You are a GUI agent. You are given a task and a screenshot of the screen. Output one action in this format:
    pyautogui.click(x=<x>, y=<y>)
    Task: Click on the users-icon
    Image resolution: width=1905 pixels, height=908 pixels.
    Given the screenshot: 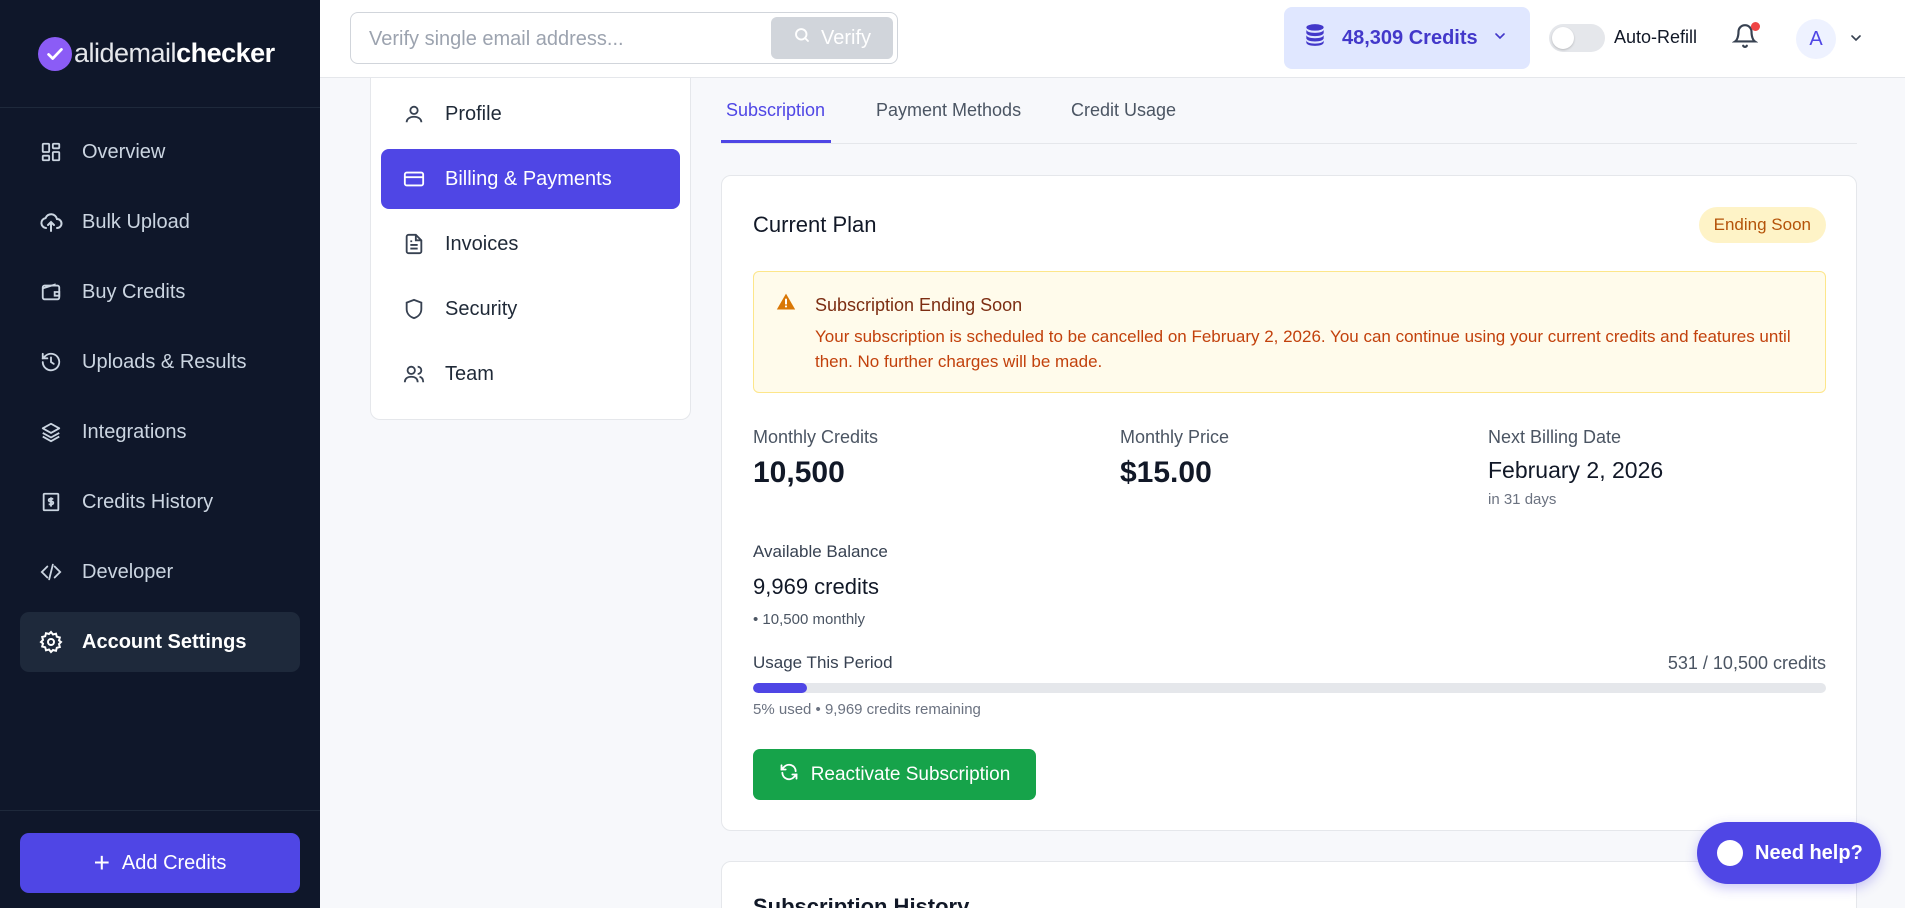 What is the action you would take?
    pyautogui.click(x=414, y=374)
    